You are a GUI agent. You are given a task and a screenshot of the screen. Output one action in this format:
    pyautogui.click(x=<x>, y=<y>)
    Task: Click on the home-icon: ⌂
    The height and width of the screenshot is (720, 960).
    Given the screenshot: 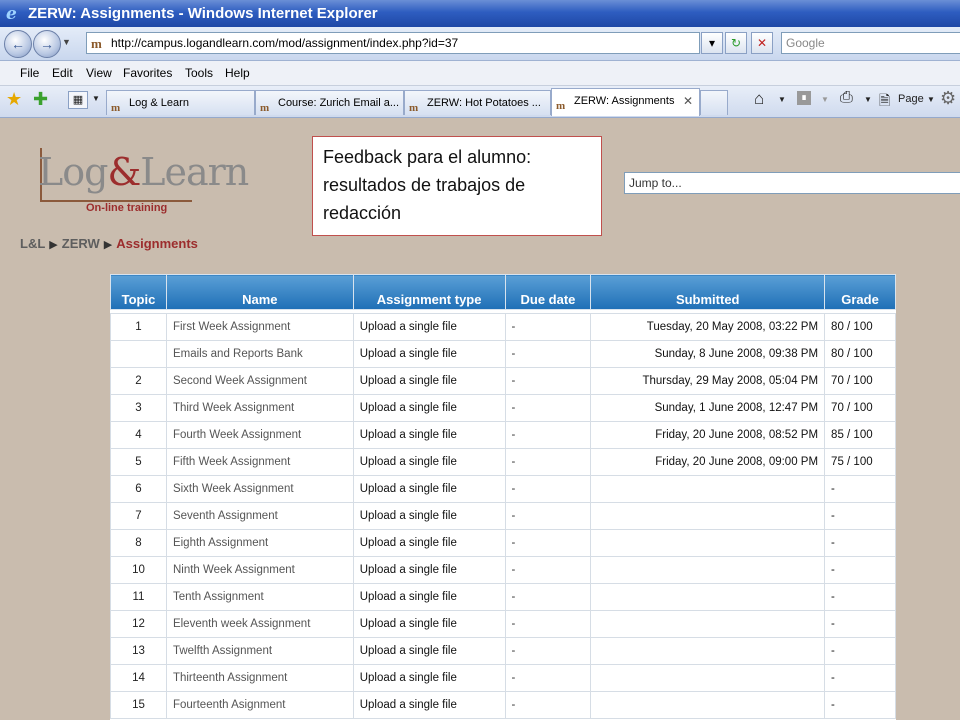 What is the action you would take?
    pyautogui.click(x=759, y=99)
    